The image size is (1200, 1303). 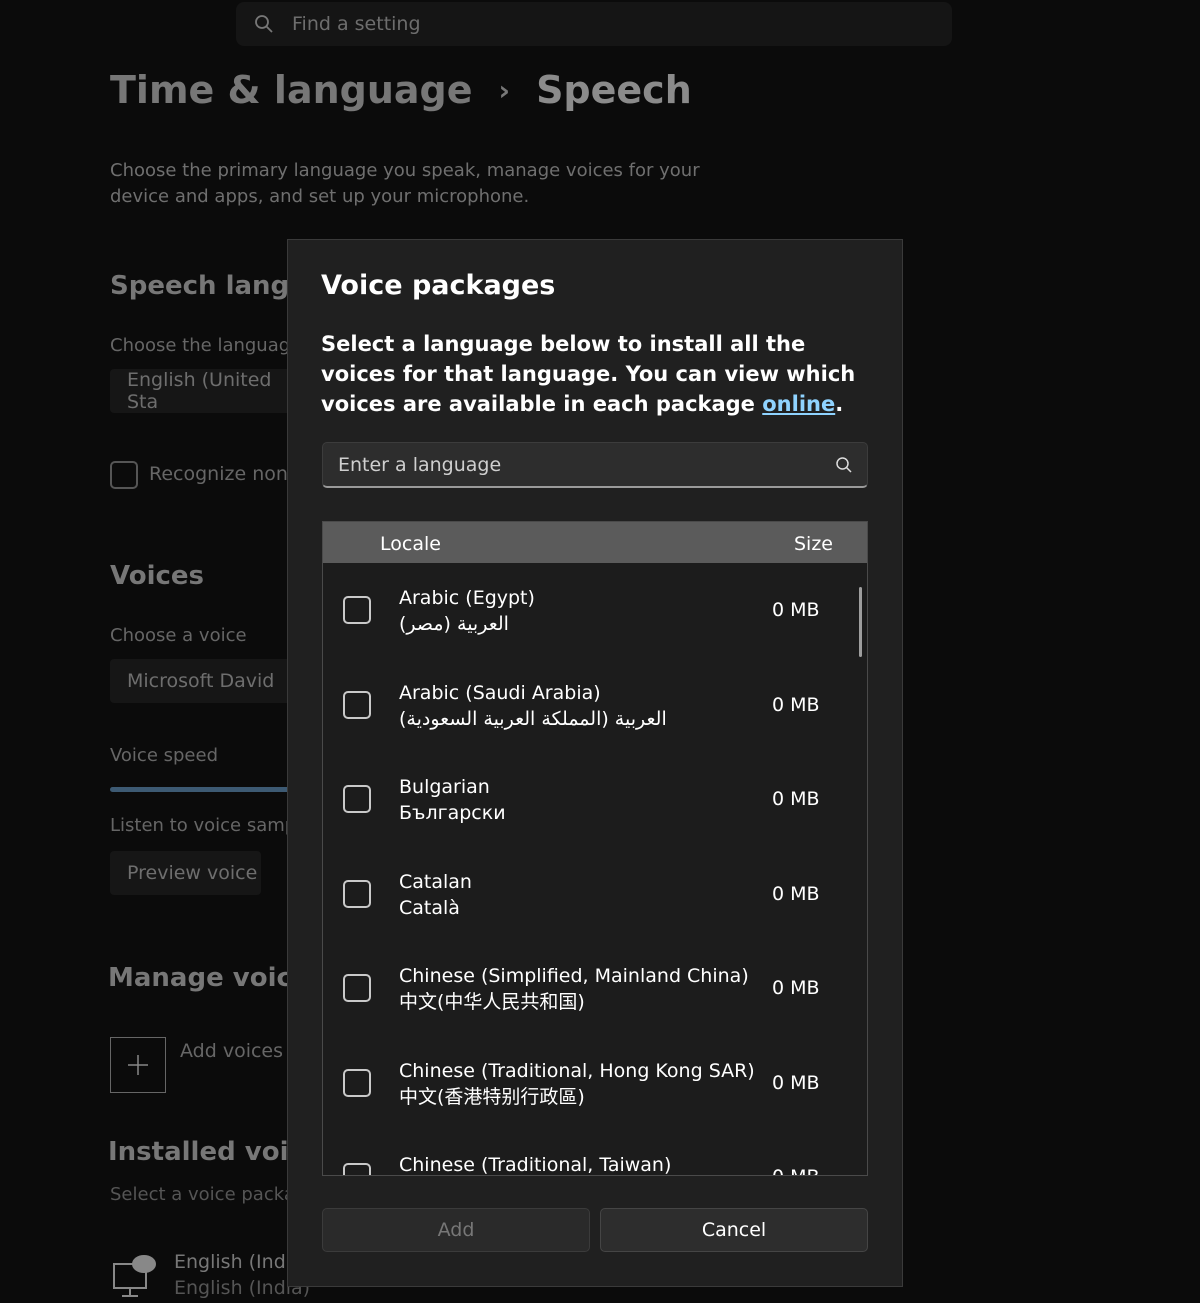 I want to click on row-locale-name: Chinese (Simplified, Mainland China), so click(x=574, y=976).